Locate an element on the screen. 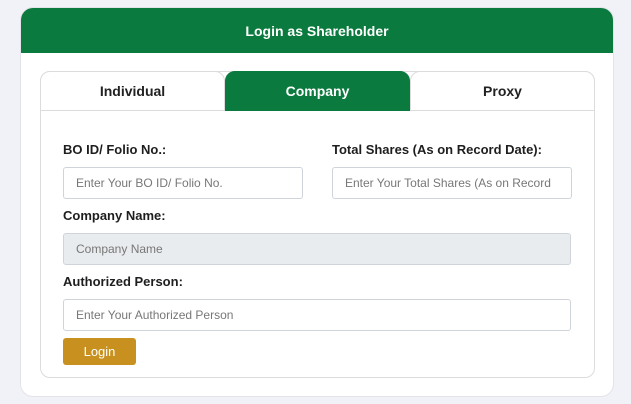 This screenshot has width=631, height=404. bo-id-label: BO ID/ Folio No.: is located at coordinates (115, 149).